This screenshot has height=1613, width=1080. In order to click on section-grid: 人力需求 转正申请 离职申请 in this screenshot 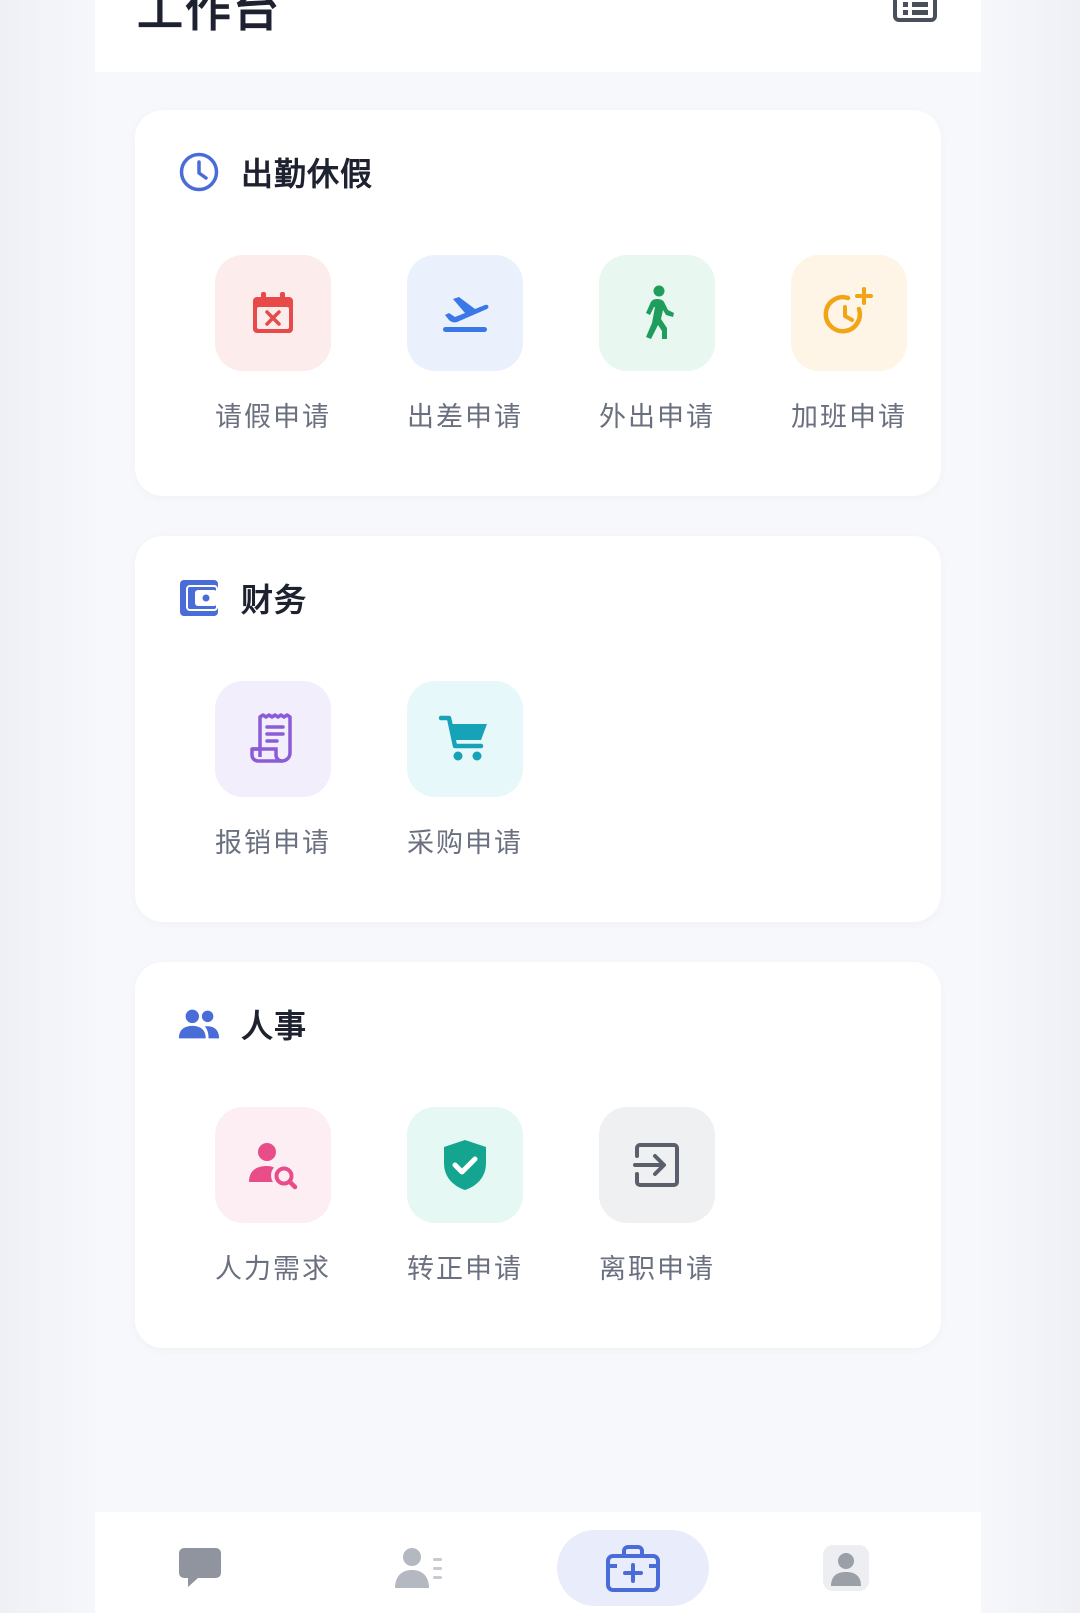, I will do `click(465, 1196)`.